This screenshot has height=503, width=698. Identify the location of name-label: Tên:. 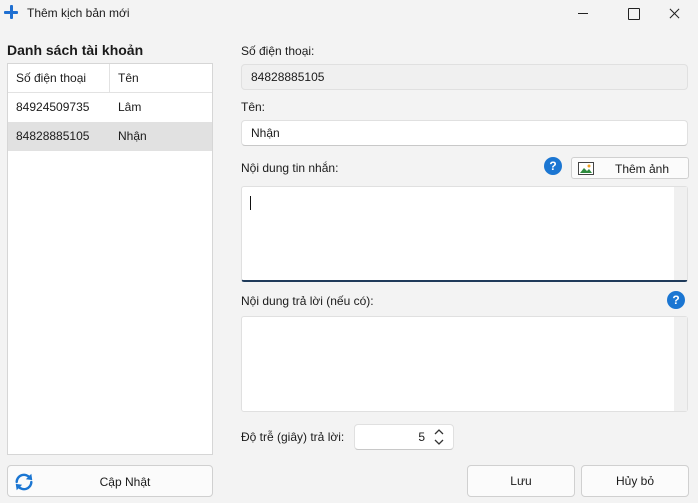
(253, 107).